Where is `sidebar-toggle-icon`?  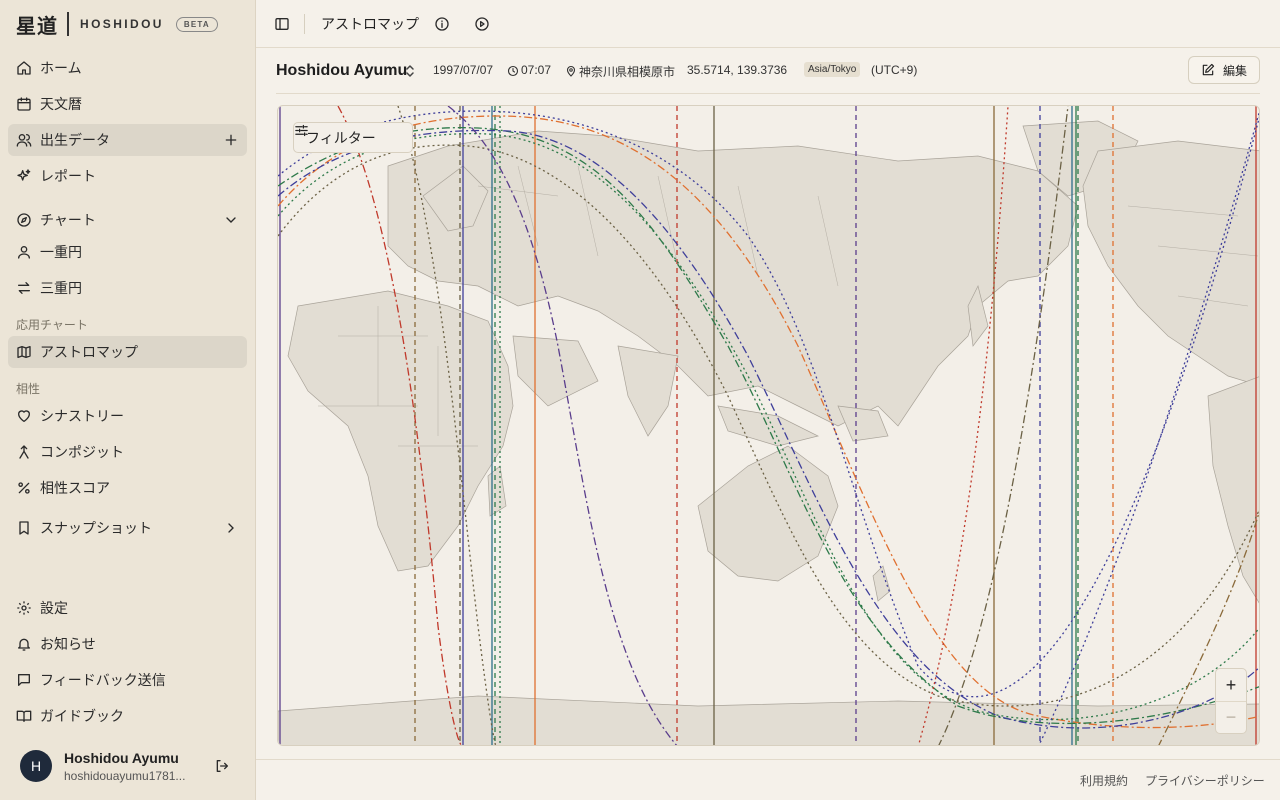 sidebar-toggle-icon is located at coordinates (282, 24).